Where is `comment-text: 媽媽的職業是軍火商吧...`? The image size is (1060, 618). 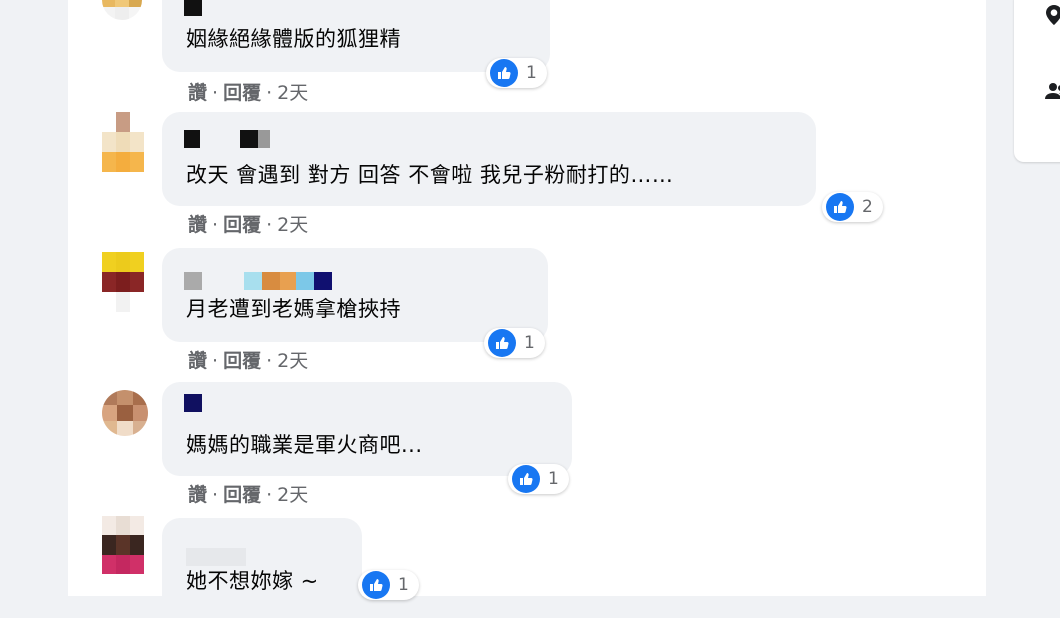
comment-text: 媽媽的職業是軍火商吧... is located at coordinates (304, 445).